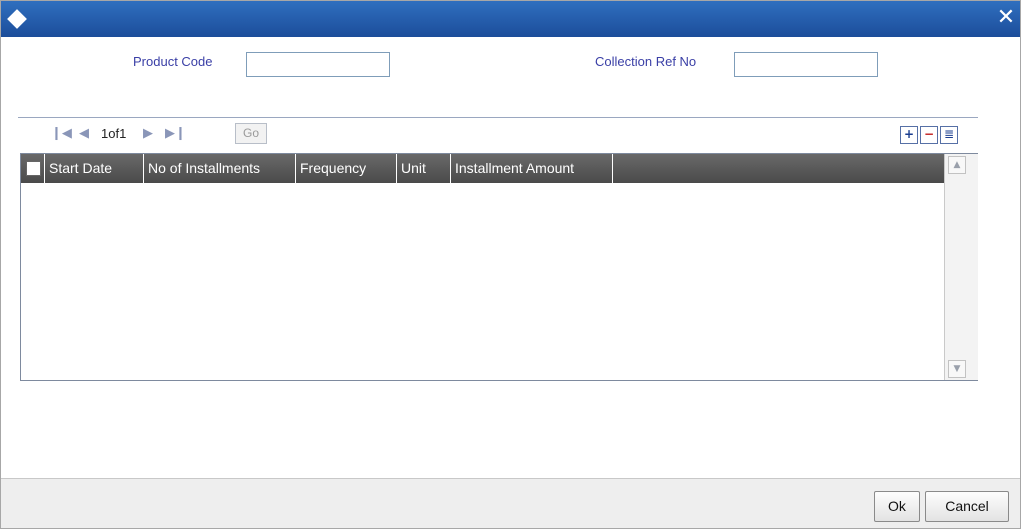  What do you see at coordinates (148, 134) in the screenshot?
I see `next-page-icon: ▶` at bounding box center [148, 134].